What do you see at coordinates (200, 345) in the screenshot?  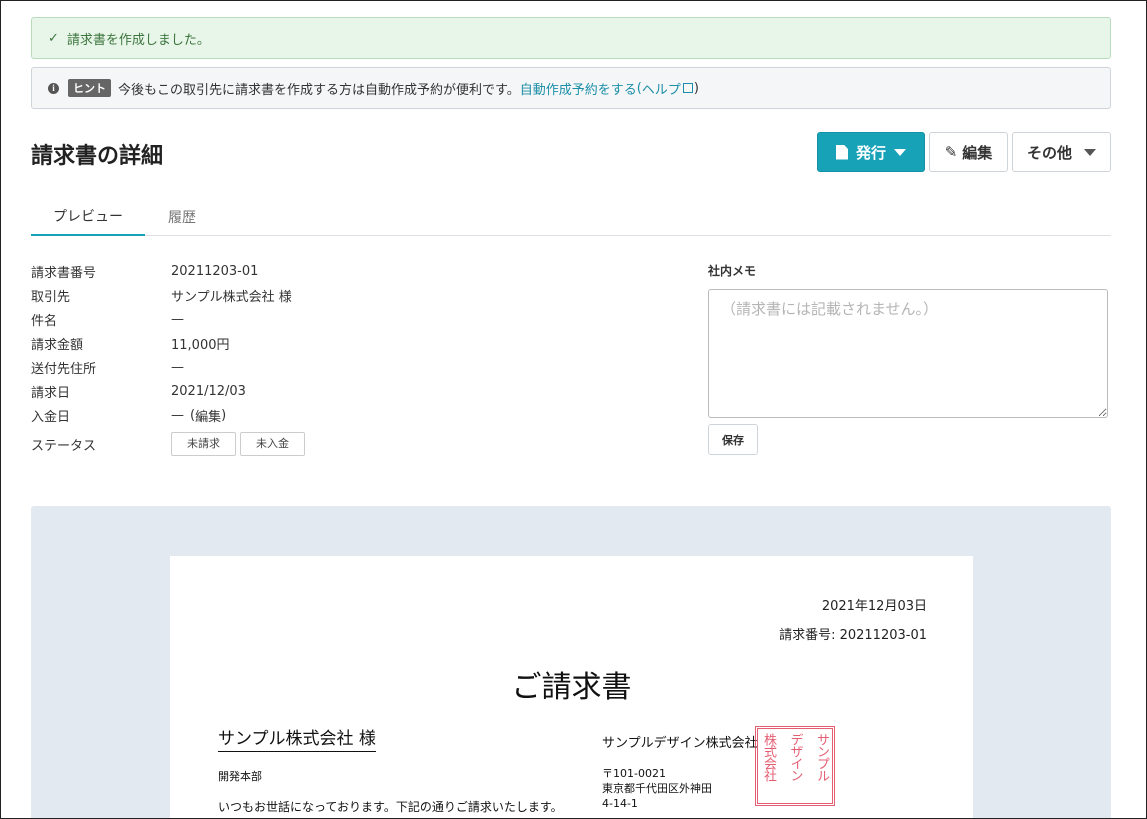 I see `amount-value: 11,000円` at bounding box center [200, 345].